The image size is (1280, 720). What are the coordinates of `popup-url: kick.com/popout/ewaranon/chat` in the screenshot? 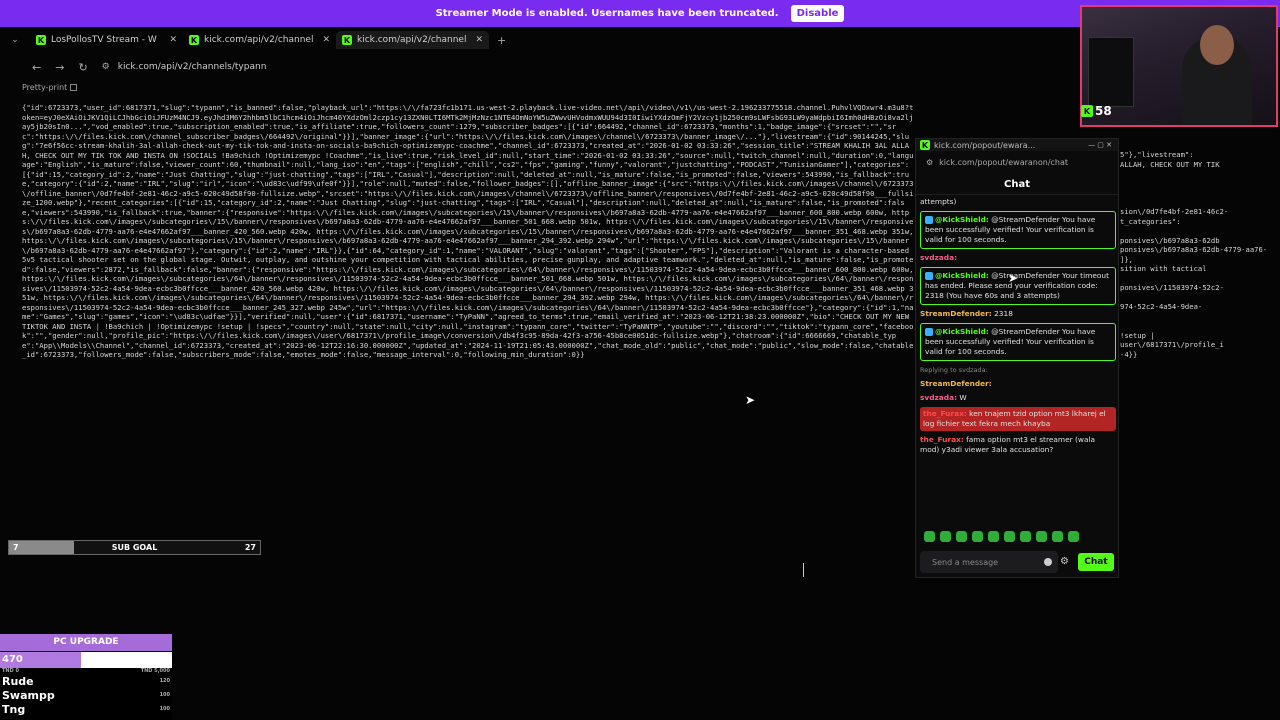 It's located at (1004, 162).